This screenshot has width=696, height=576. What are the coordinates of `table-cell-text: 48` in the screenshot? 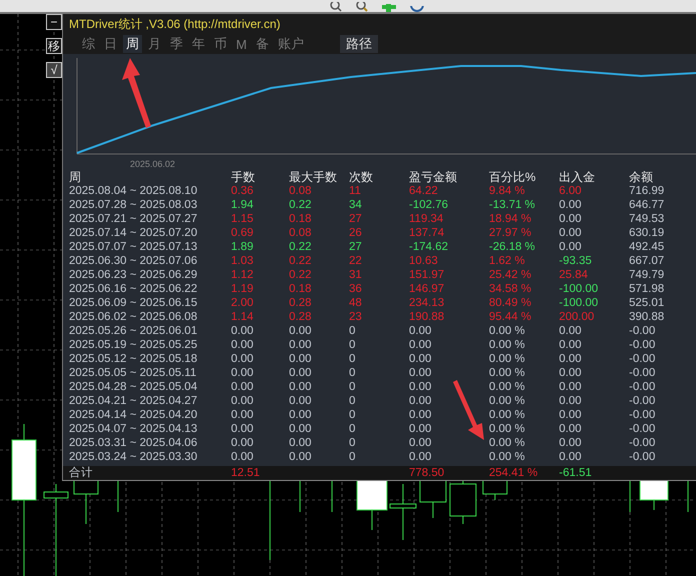 It's located at (356, 303).